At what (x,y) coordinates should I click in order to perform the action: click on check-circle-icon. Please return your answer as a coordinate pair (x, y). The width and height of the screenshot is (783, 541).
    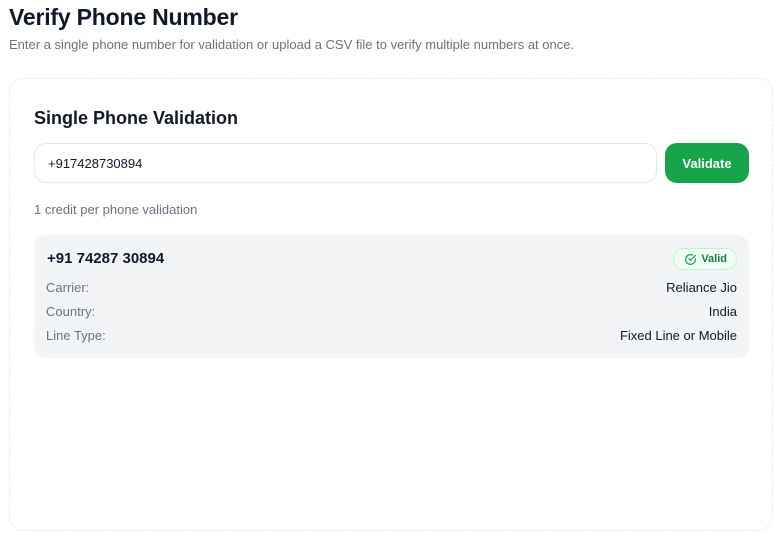
    Looking at the image, I should click on (690, 259).